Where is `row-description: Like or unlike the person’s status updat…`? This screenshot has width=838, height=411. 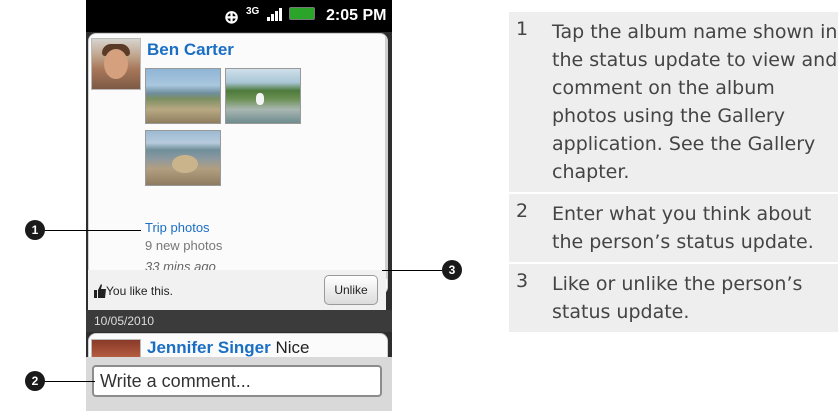
row-description: Like or unlike the person’s status updat… is located at coordinates (677, 298).